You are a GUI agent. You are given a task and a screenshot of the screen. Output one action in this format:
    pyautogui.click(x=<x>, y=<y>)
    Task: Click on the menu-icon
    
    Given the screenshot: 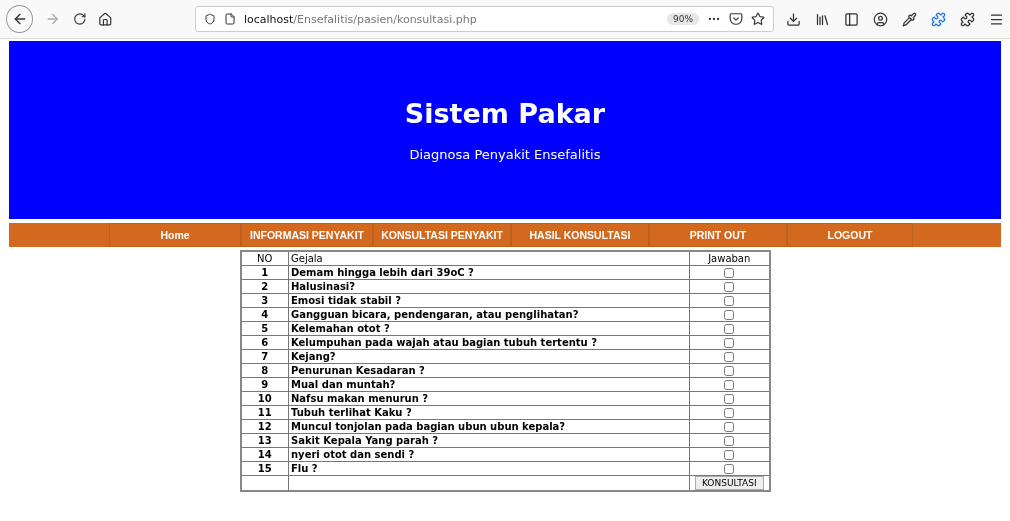 What is the action you would take?
    pyautogui.click(x=996, y=19)
    